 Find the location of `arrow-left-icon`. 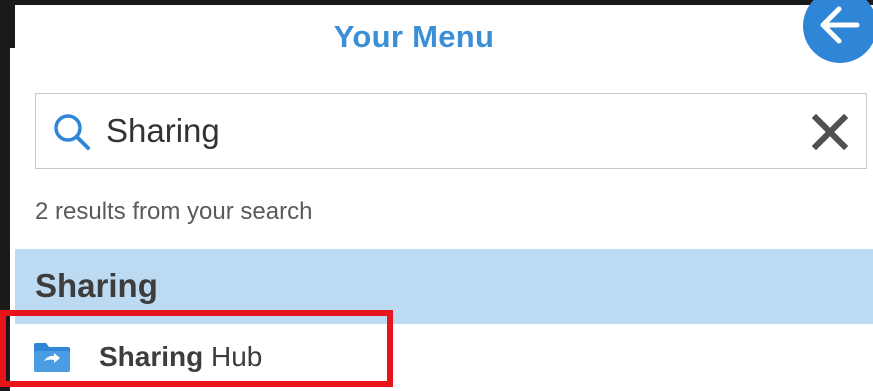

arrow-left-icon is located at coordinates (840, 25).